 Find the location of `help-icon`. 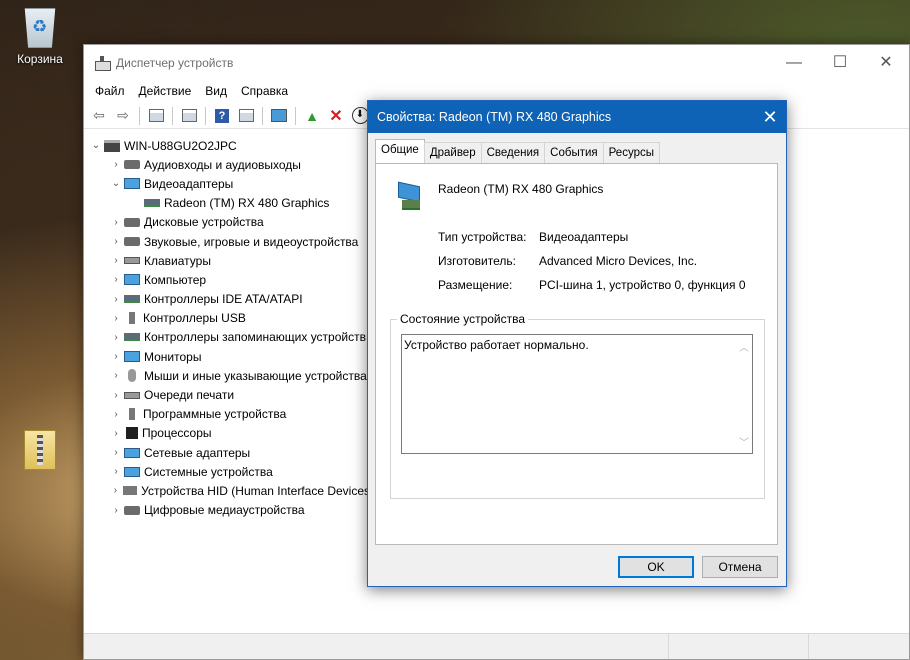

help-icon is located at coordinates (222, 116).